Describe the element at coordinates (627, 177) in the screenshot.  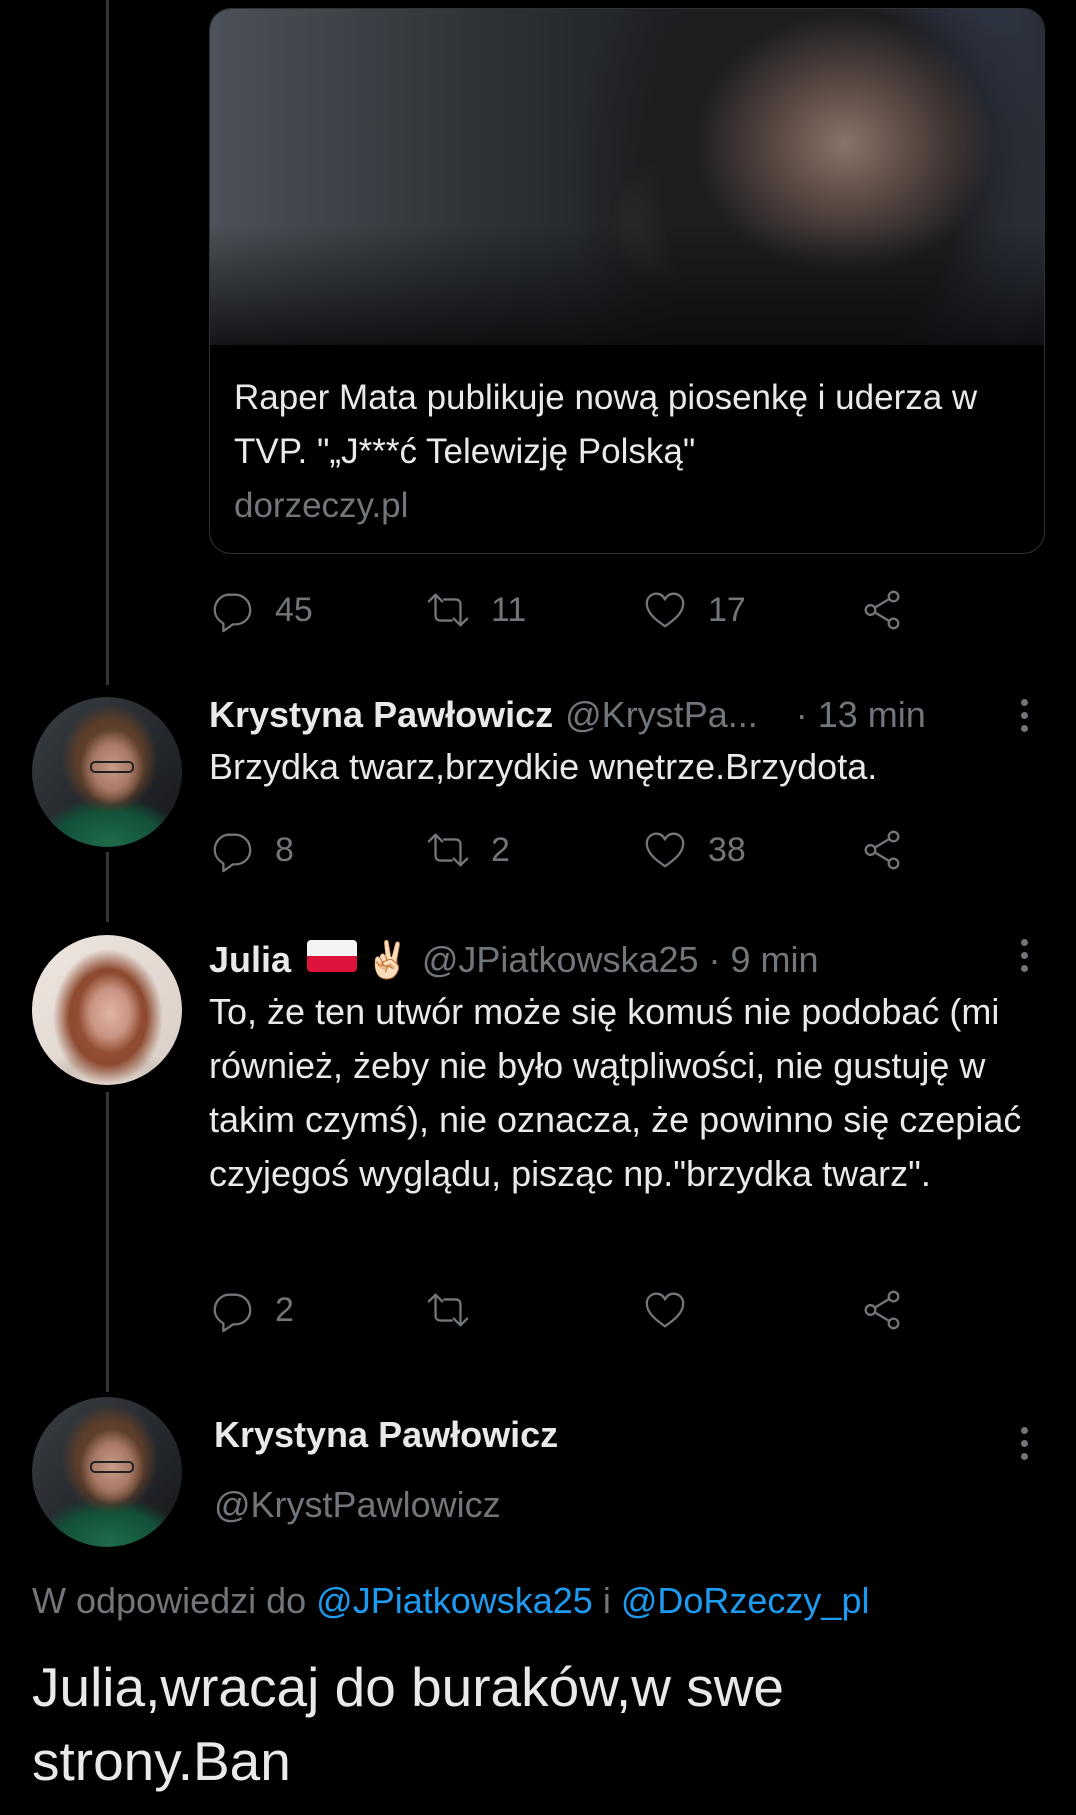
I see `link-preview-image` at that location.